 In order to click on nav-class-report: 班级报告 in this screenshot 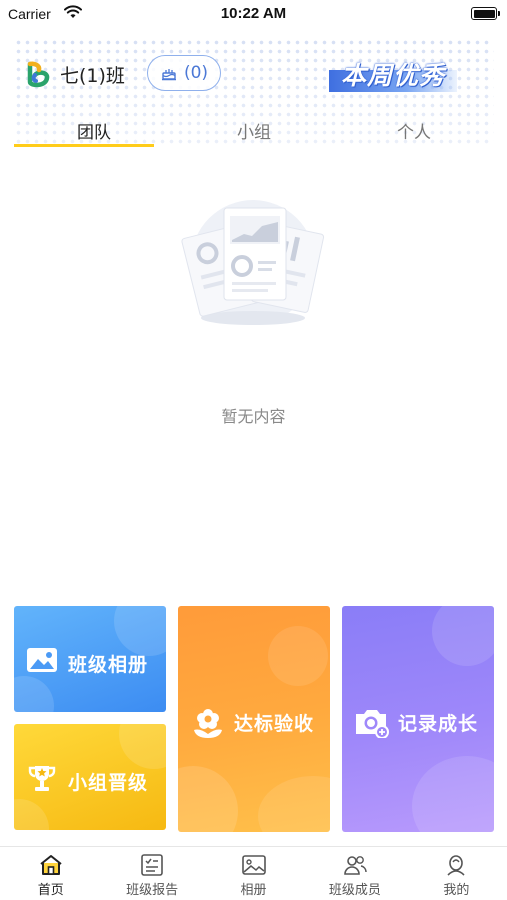, I will do `click(151, 873)`.